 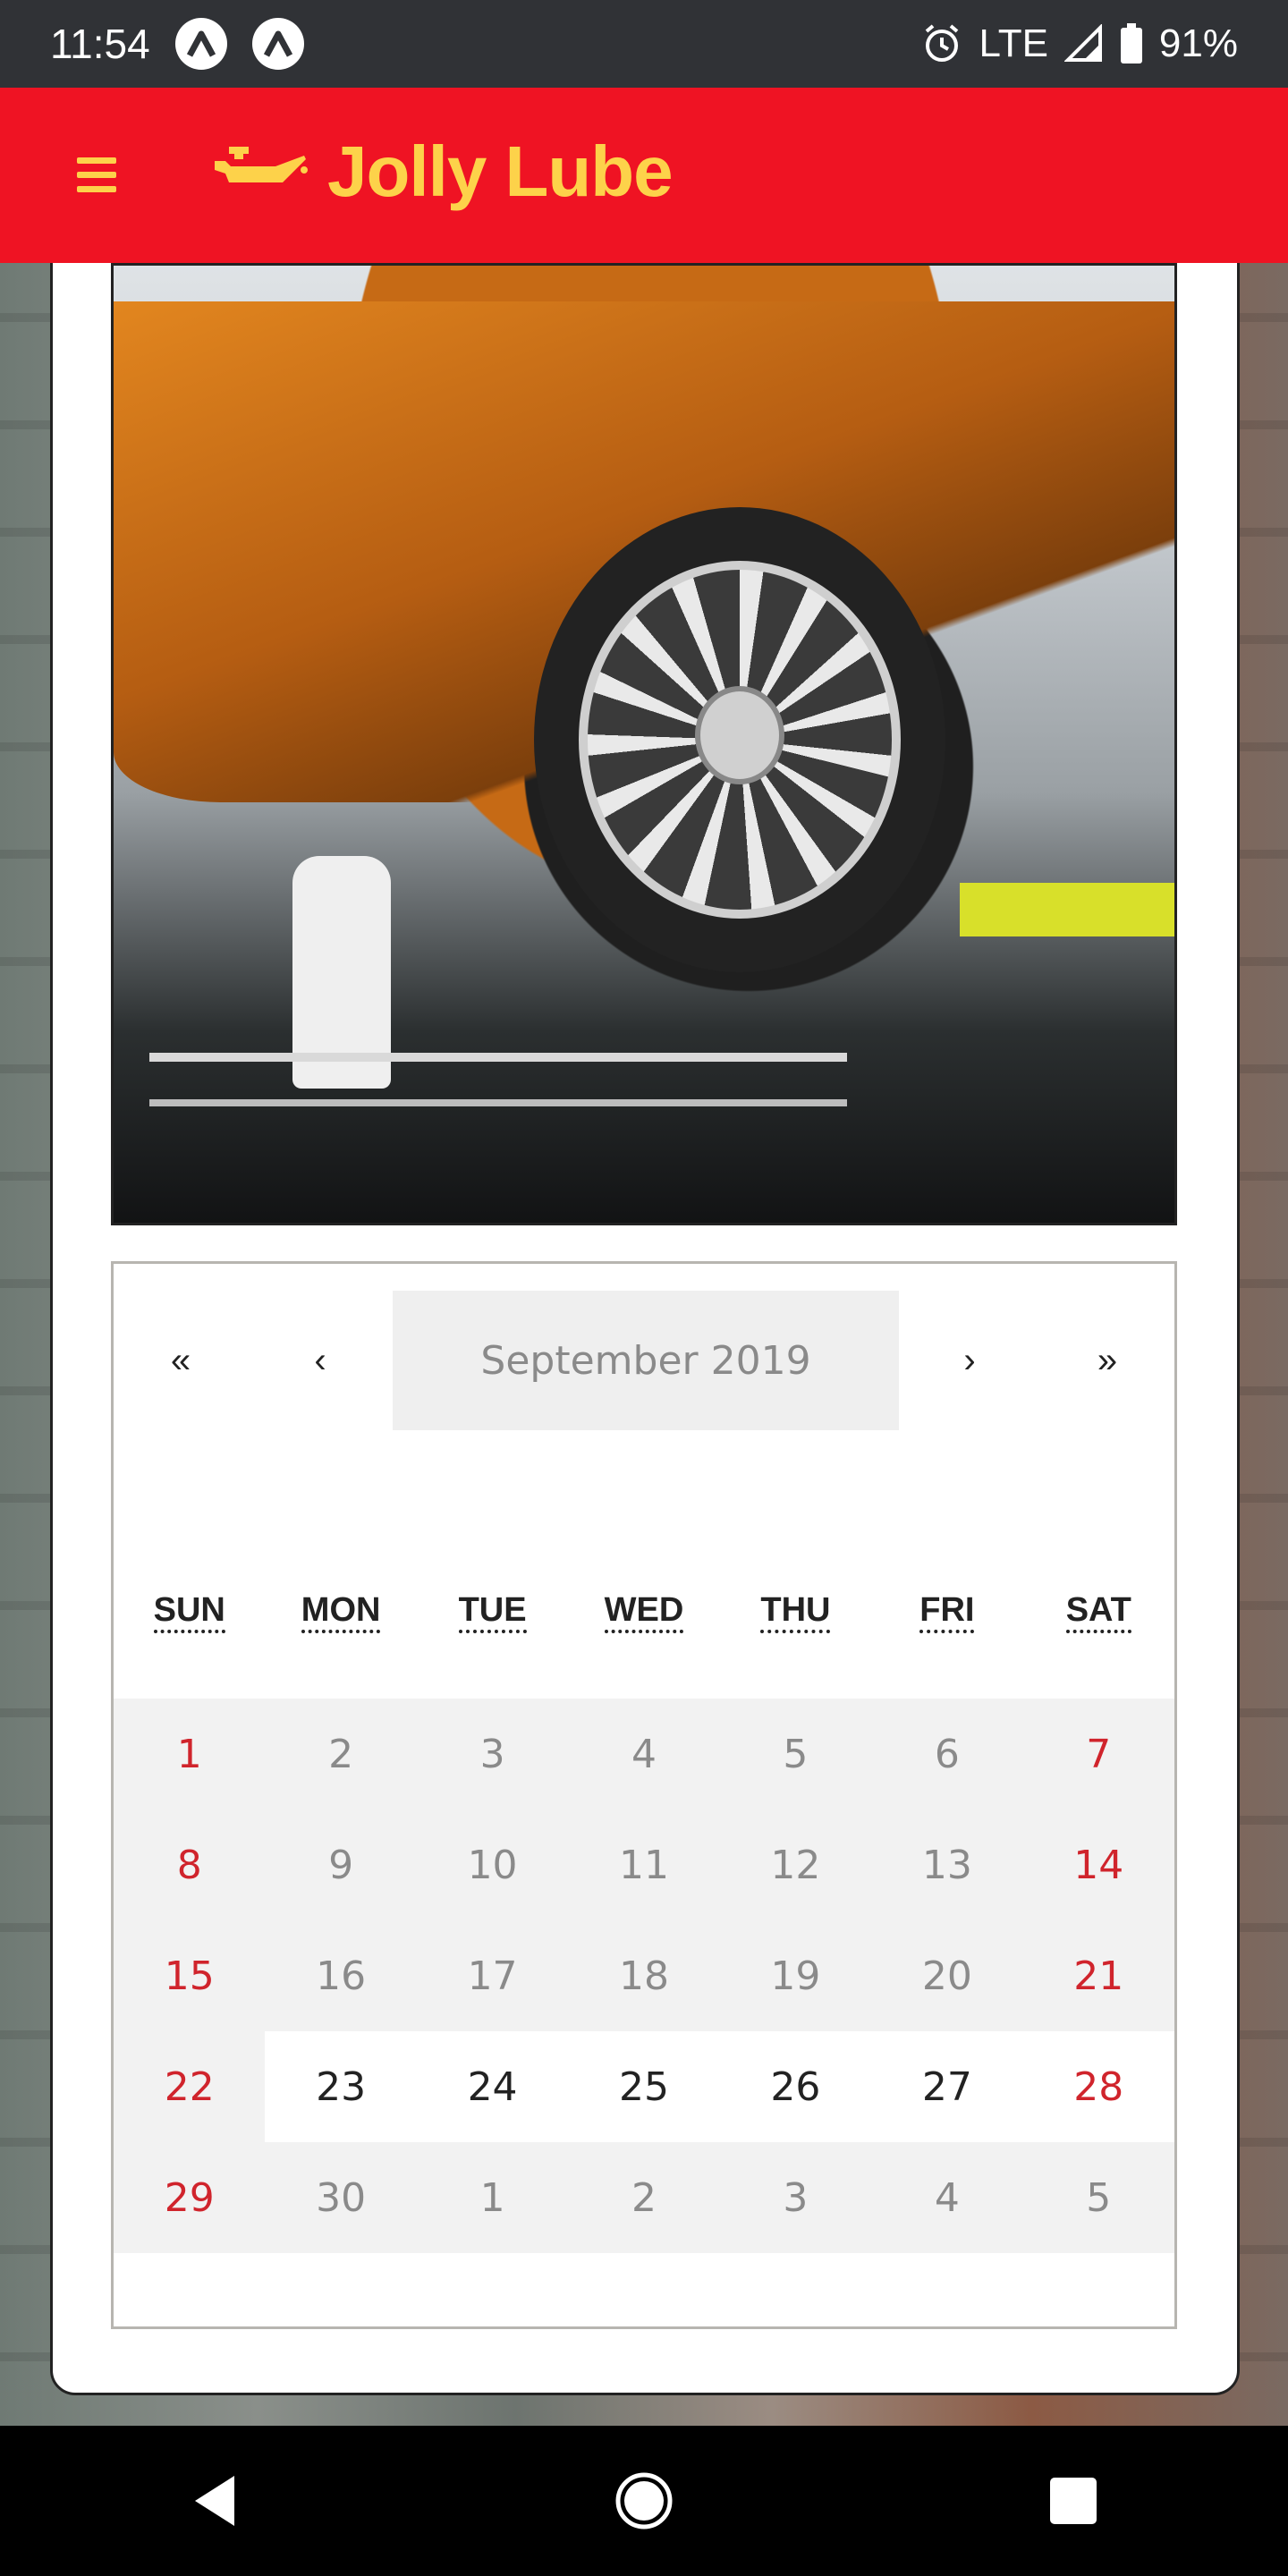 I want to click on prev-year-button: «, so click(x=181, y=1360).